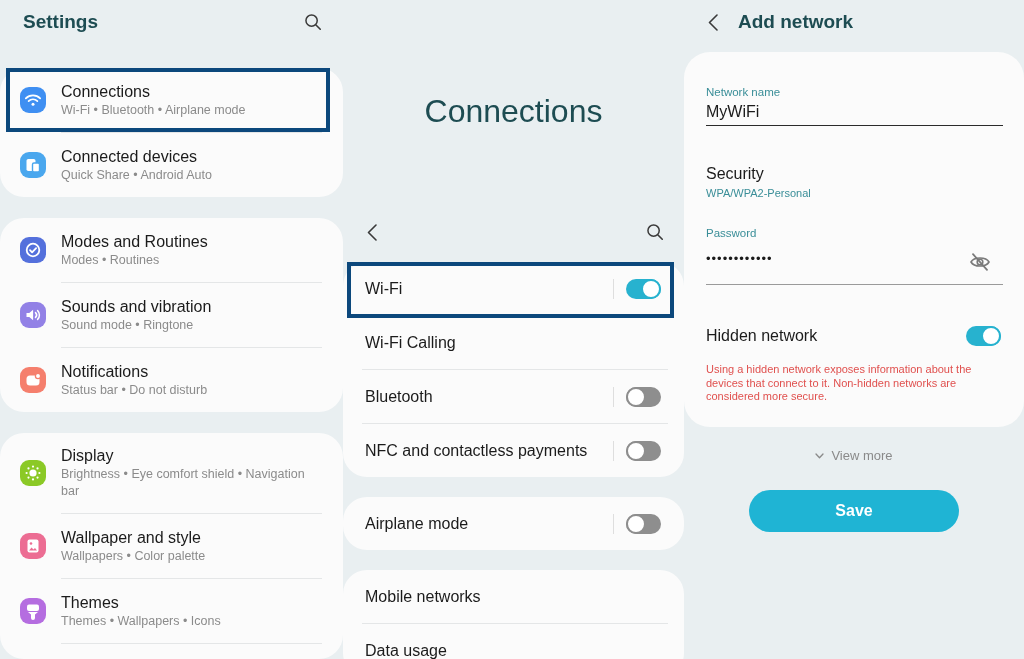 This screenshot has height=659, width=1024. I want to click on item-subtitle: Quick Share • Android Auto, so click(137, 175).